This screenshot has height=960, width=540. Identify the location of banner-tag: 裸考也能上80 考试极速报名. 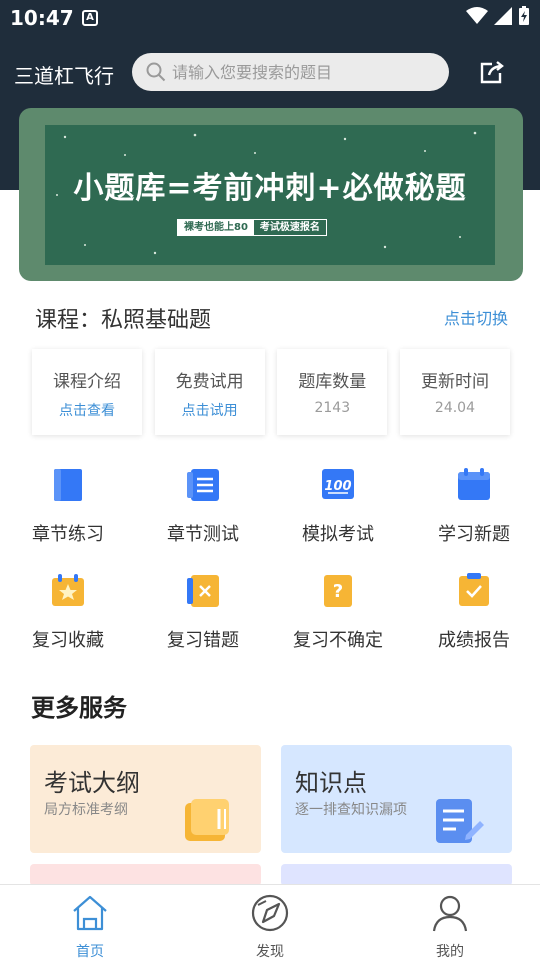
(252, 227).